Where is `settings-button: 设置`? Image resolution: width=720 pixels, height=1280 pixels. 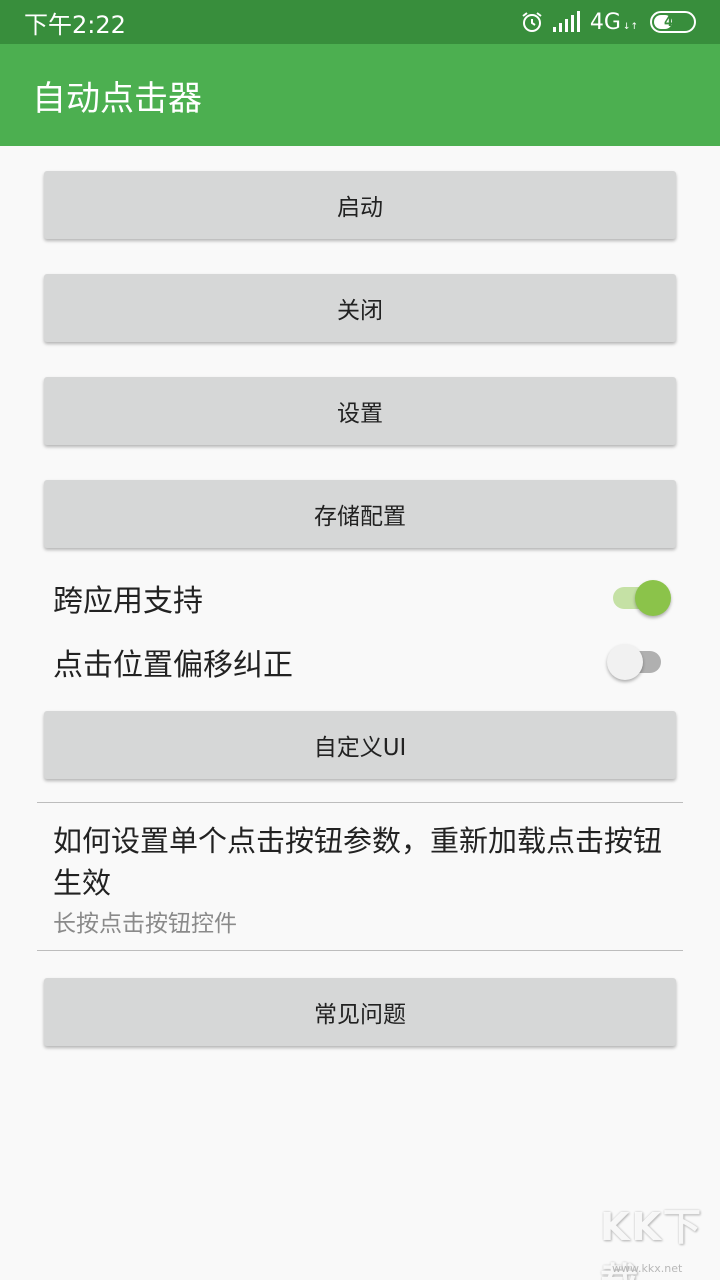 settings-button: 设置 is located at coordinates (360, 411).